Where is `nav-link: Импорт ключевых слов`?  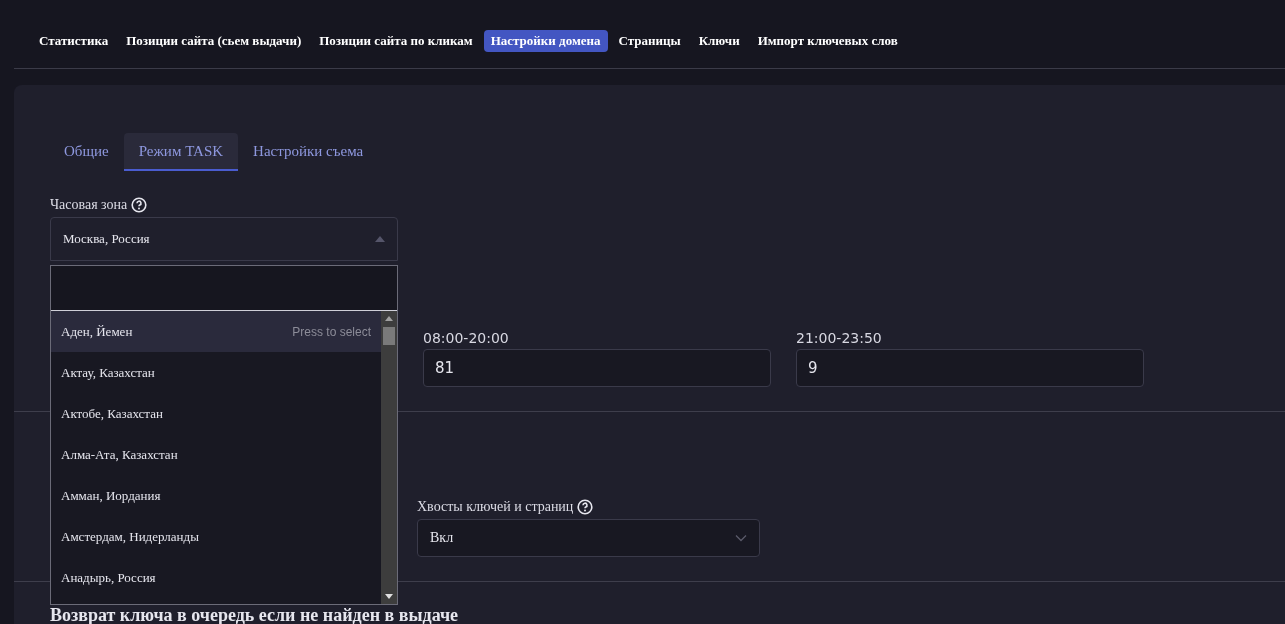
nav-link: Импорт ключевых слов is located at coordinates (827, 41).